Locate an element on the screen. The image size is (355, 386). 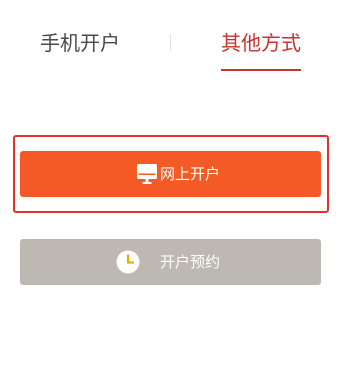
appointment-button-label: 开户预约 is located at coordinates (190, 262).